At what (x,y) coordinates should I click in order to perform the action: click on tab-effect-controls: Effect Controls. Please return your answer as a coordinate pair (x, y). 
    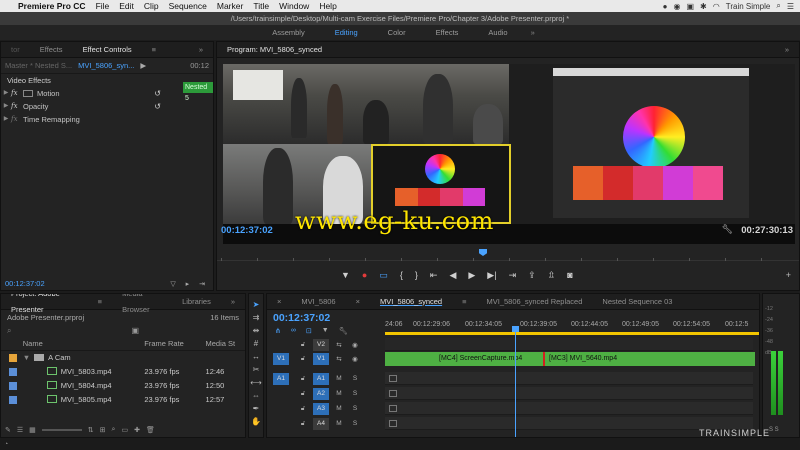
    Looking at the image, I should click on (107, 50).